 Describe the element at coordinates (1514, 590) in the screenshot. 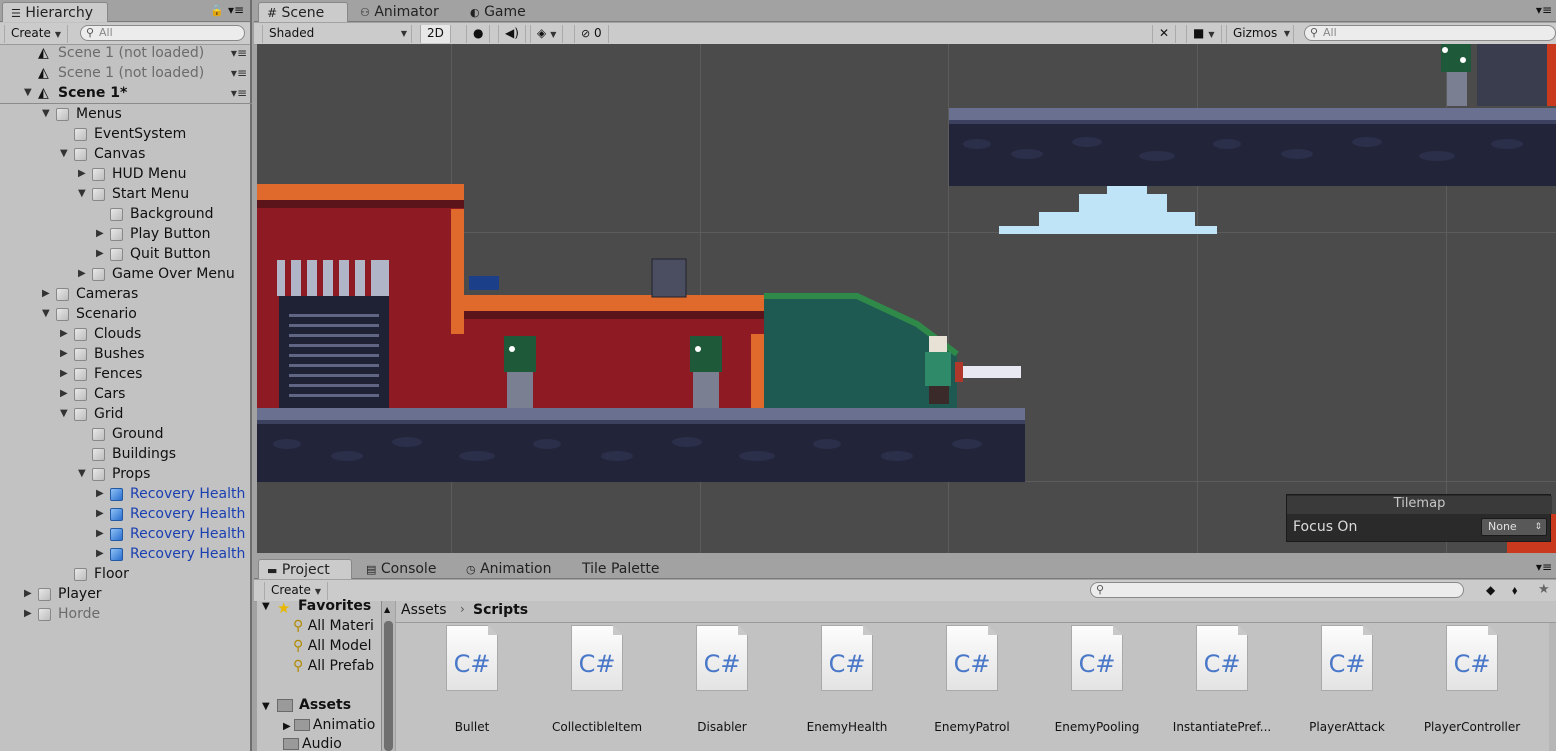

I see `label-tag-icon: ⬧` at that location.